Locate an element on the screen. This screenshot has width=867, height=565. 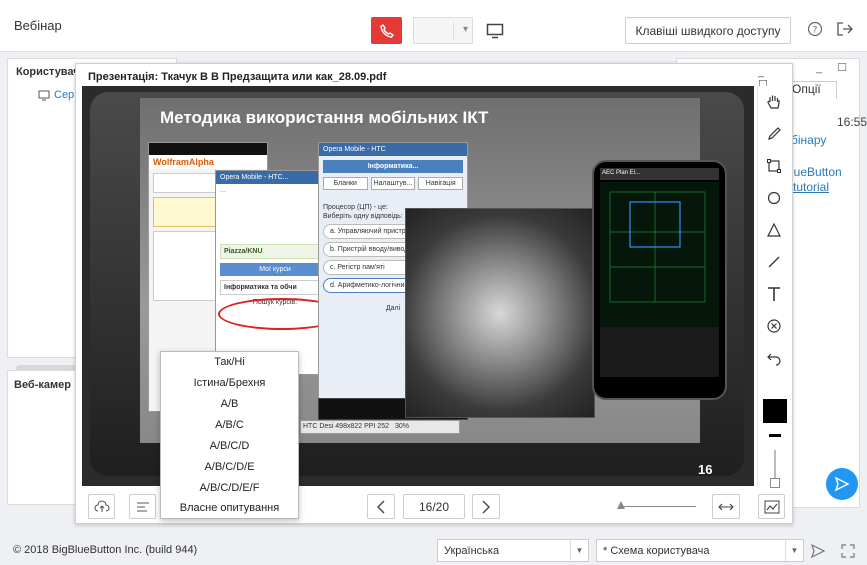
microphone-select: ▾ is located at coordinates (443, 30).